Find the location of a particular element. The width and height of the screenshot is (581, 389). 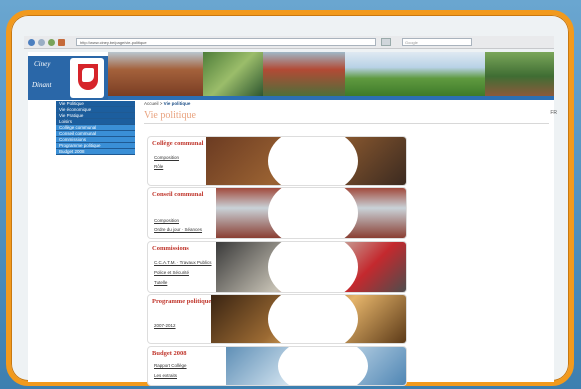

search-input: Google is located at coordinates (437, 42).